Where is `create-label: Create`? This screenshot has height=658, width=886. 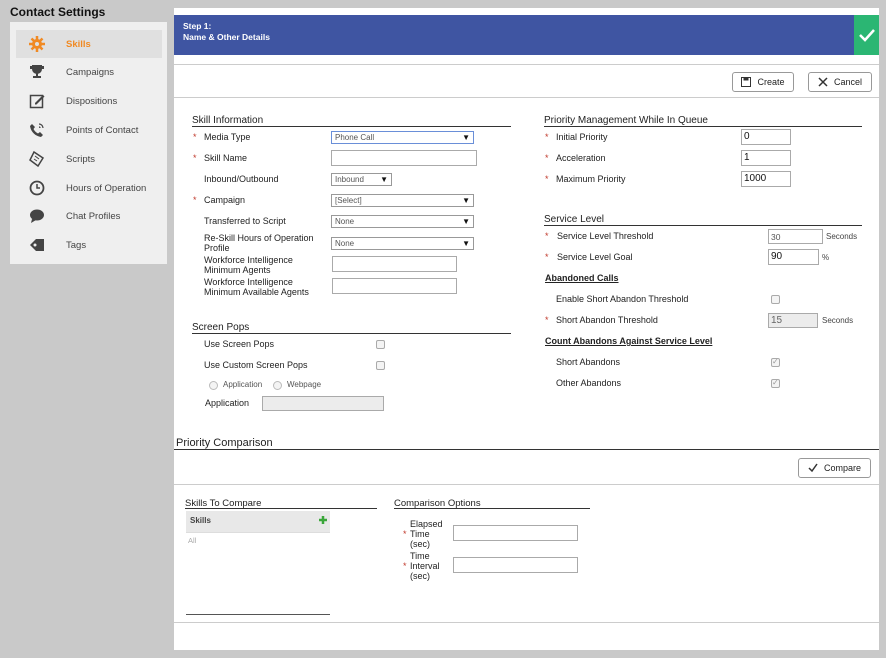
create-label: Create is located at coordinates (771, 82).